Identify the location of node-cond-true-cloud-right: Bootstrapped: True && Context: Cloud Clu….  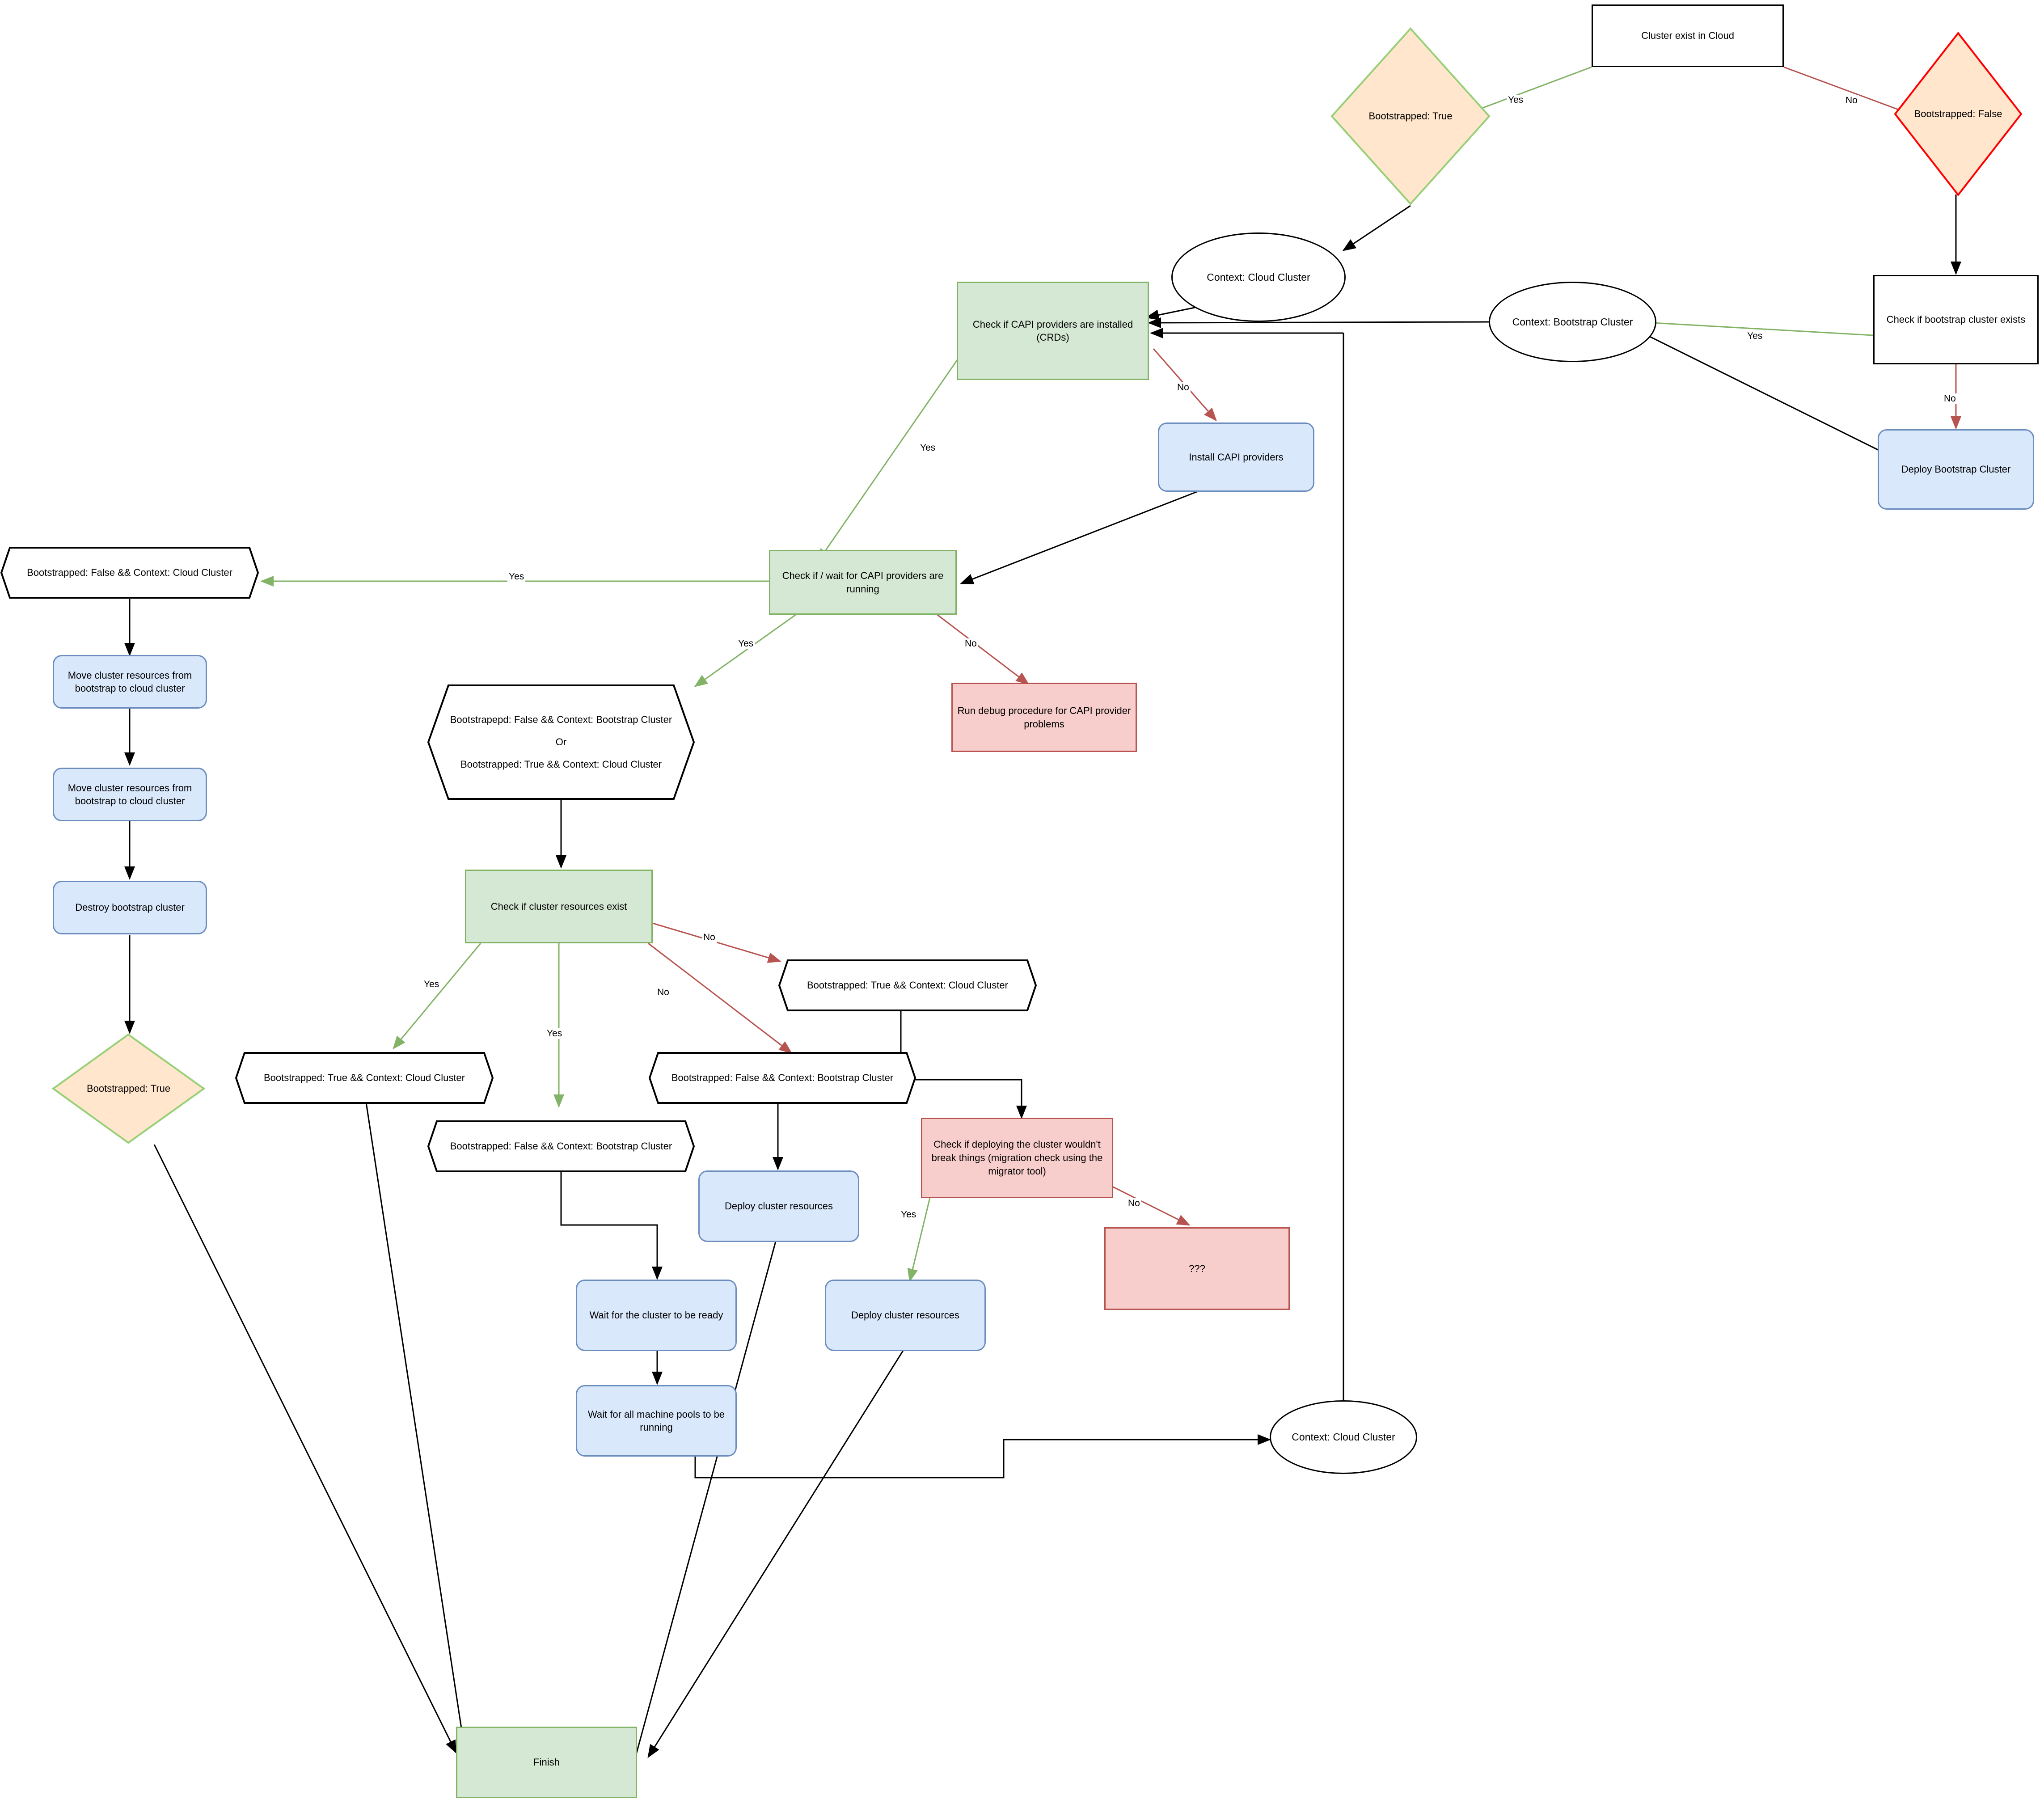
(907, 986).